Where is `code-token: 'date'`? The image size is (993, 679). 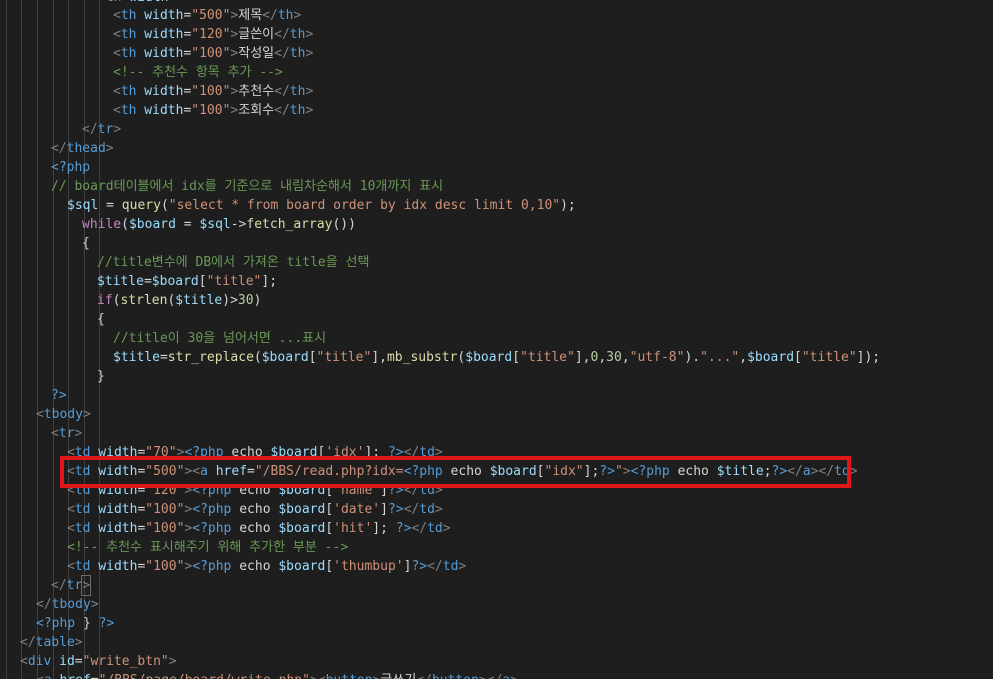 code-token: 'date' is located at coordinates (357, 509).